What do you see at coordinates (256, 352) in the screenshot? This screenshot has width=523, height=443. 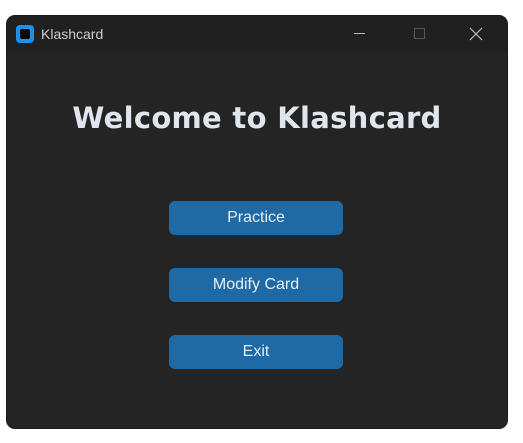 I see `exit-button: Exit` at bounding box center [256, 352].